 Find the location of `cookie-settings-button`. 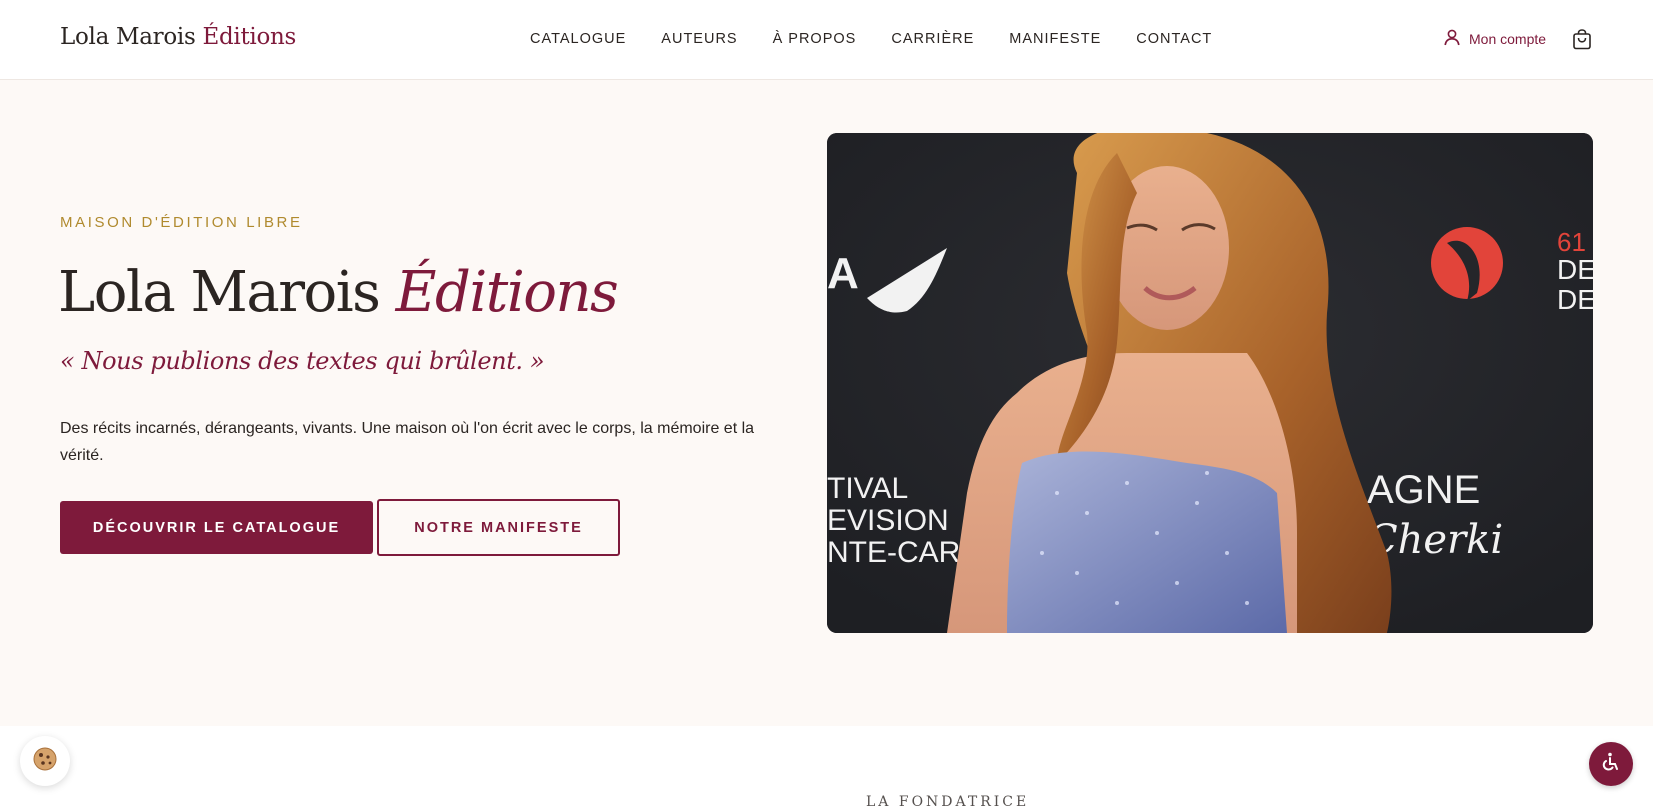

cookie-settings-button is located at coordinates (45, 761).